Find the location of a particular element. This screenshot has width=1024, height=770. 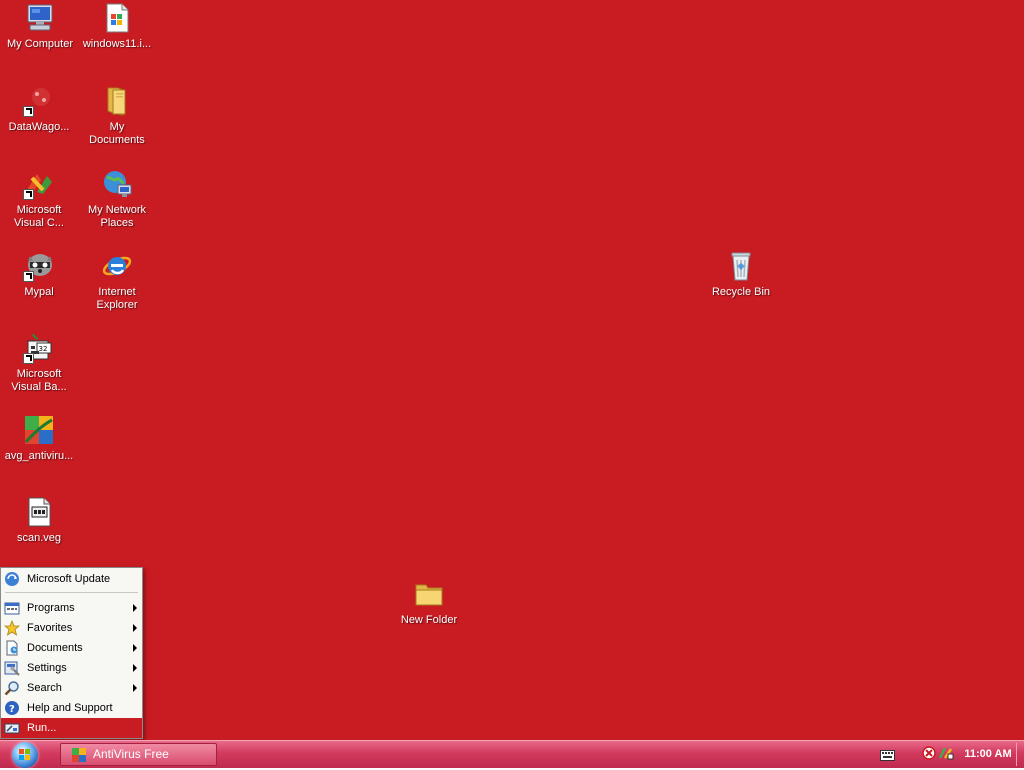

desktop-icon-my-network-places: My Network Places is located at coordinates (117, 199).